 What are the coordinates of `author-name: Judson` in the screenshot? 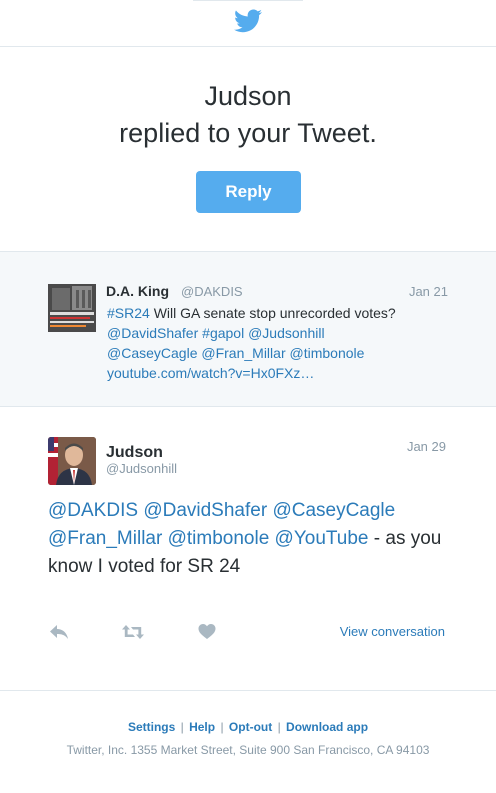 It's located at (134, 453).